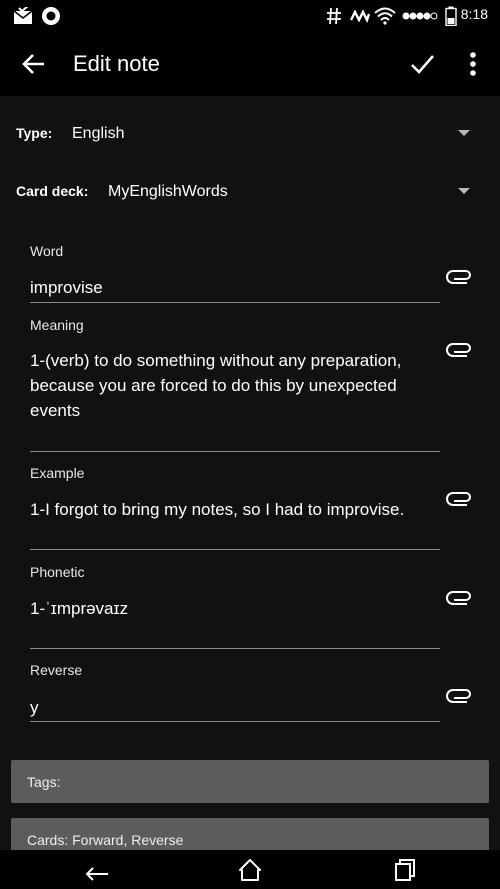 The image size is (500, 889). I want to click on nav-recents-icon, so click(405, 870).